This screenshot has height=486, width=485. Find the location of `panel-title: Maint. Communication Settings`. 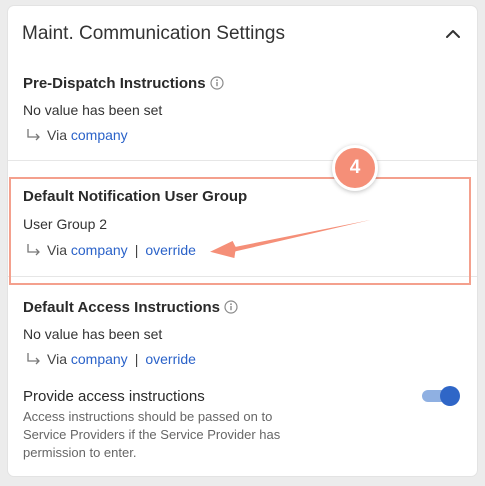

panel-title: Maint. Communication Settings is located at coordinates (153, 33).